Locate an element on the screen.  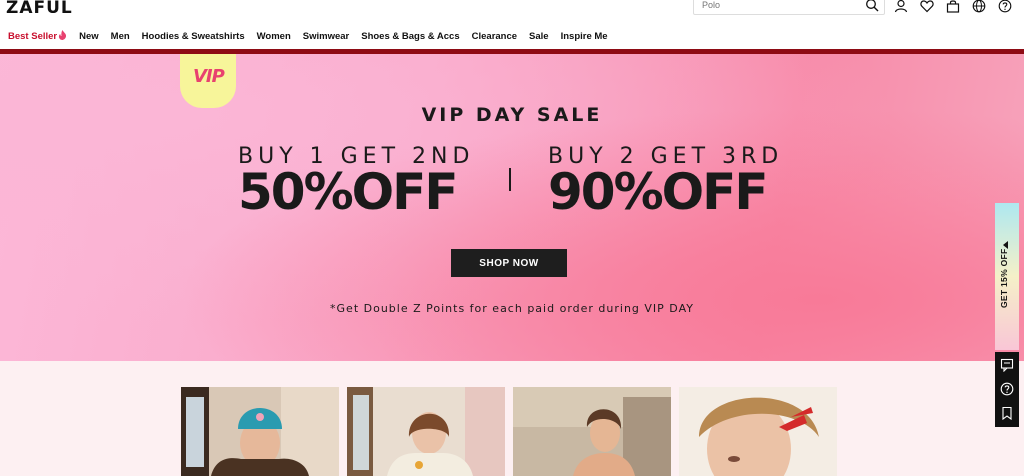
search-box is located at coordinates (789, 7).